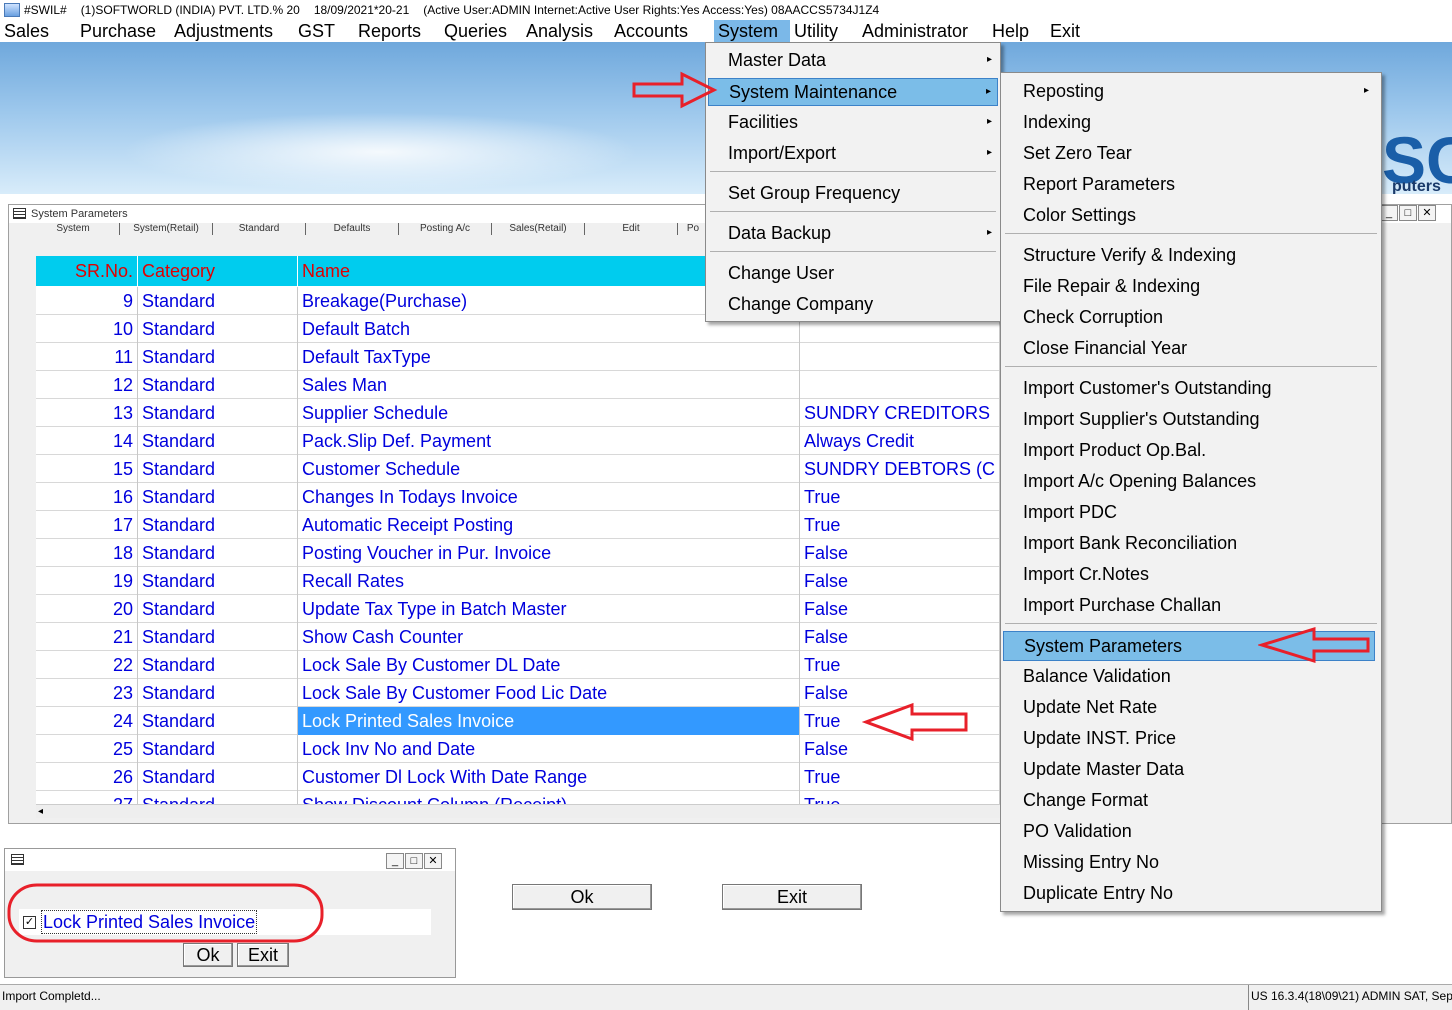 Image resolution: width=1452 pixels, height=1010 pixels. I want to click on cell-name: Supplier Schedule, so click(549, 413).